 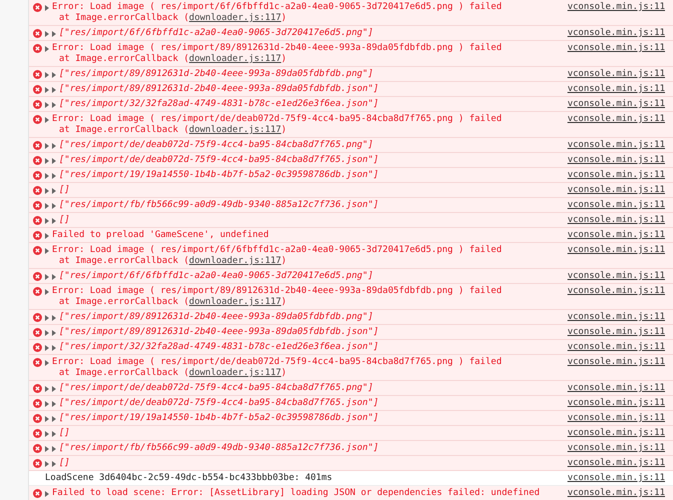 What do you see at coordinates (216, 388) in the screenshot?
I see `log-message: ["res/import/de/deab072d-75f9-4cc4-ba95-84cba8d7f765.png"]` at bounding box center [216, 388].